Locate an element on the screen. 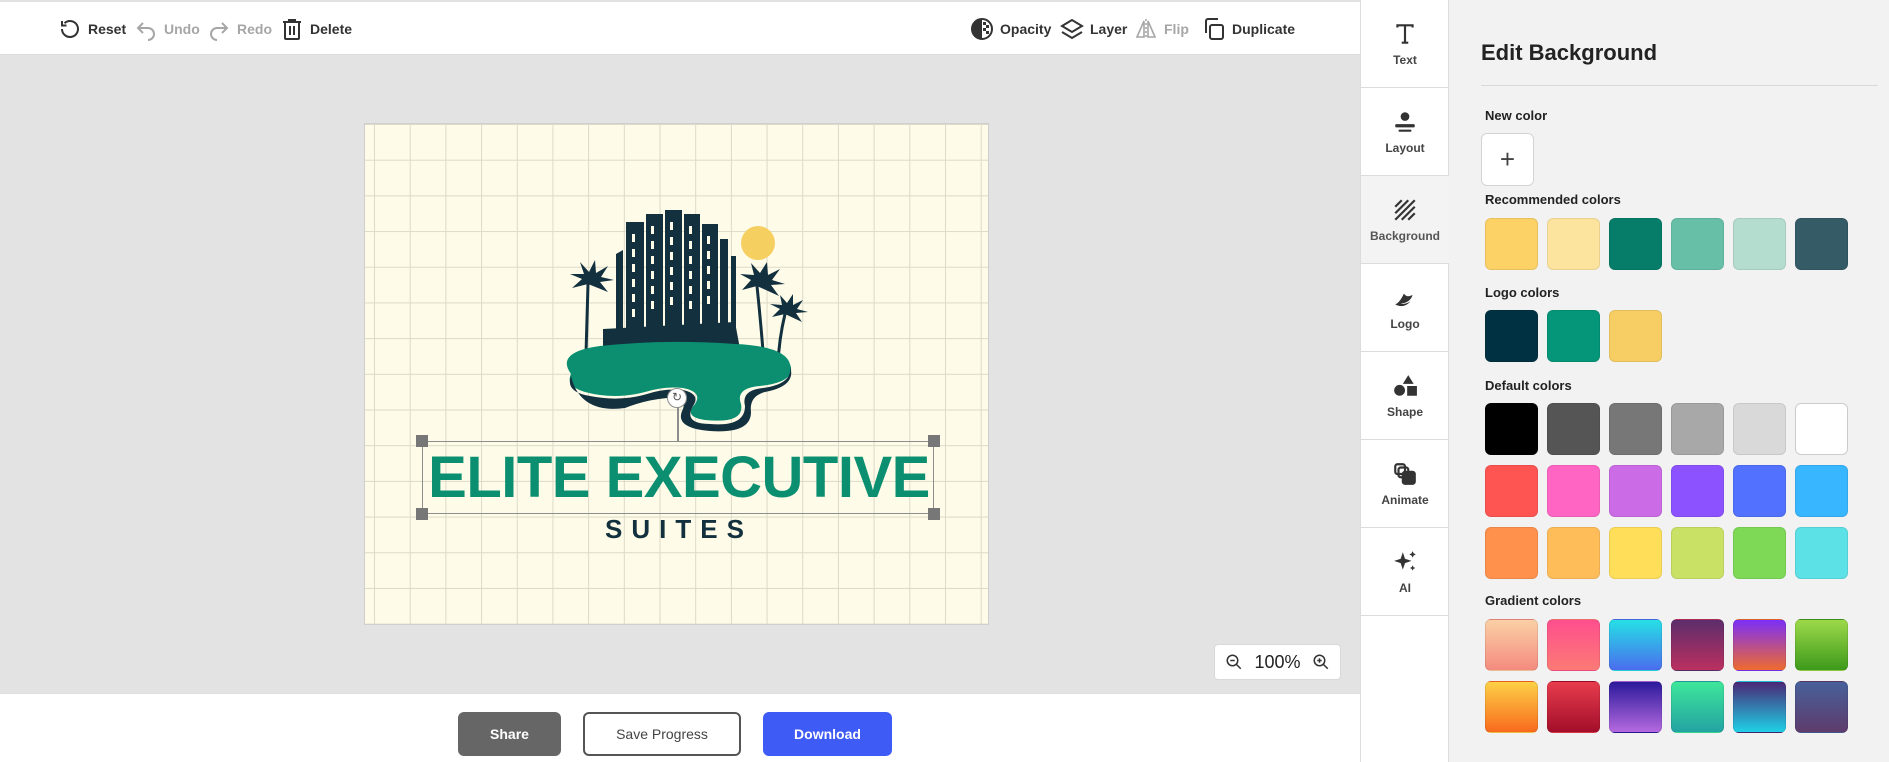 This screenshot has width=1889, height=762. rail-item-logo: Logo is located at coordinates (1405, 308).